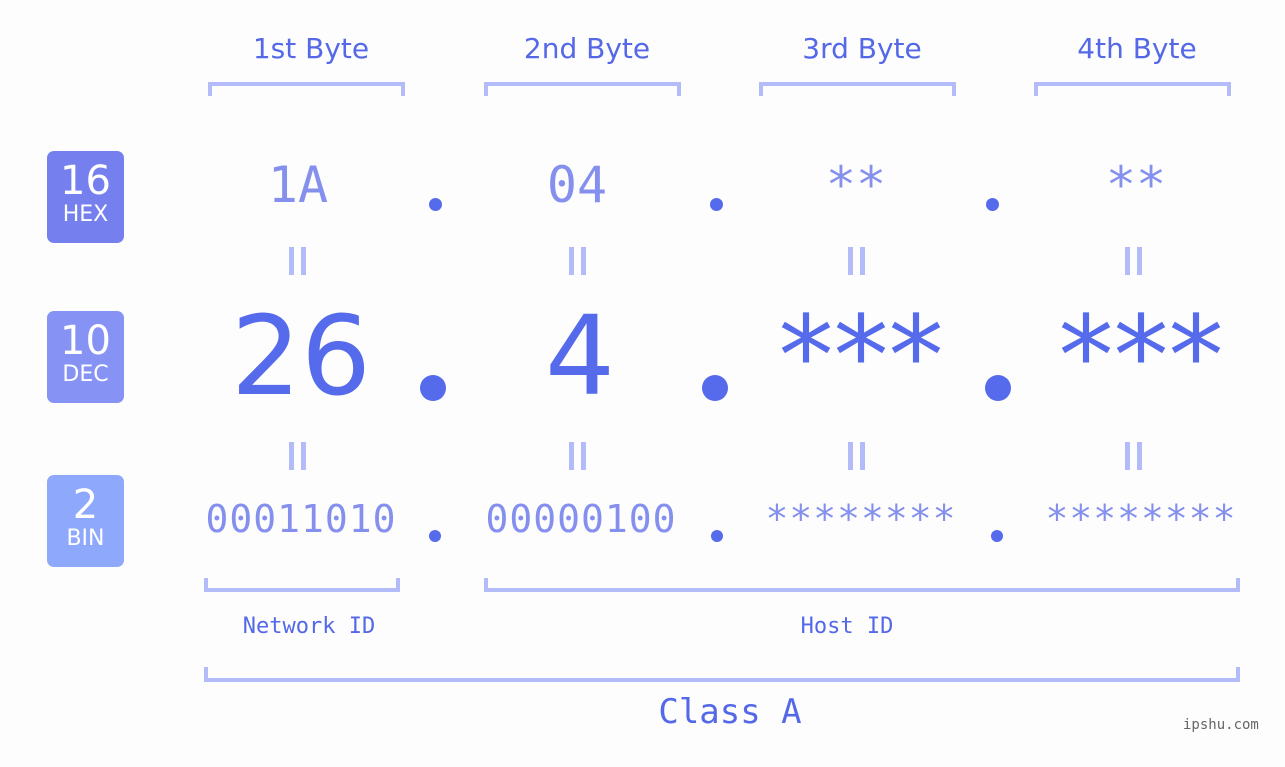 The image size is (1285, 767). I want to click on bin-badge: 2 BIN, so click(85, 521).